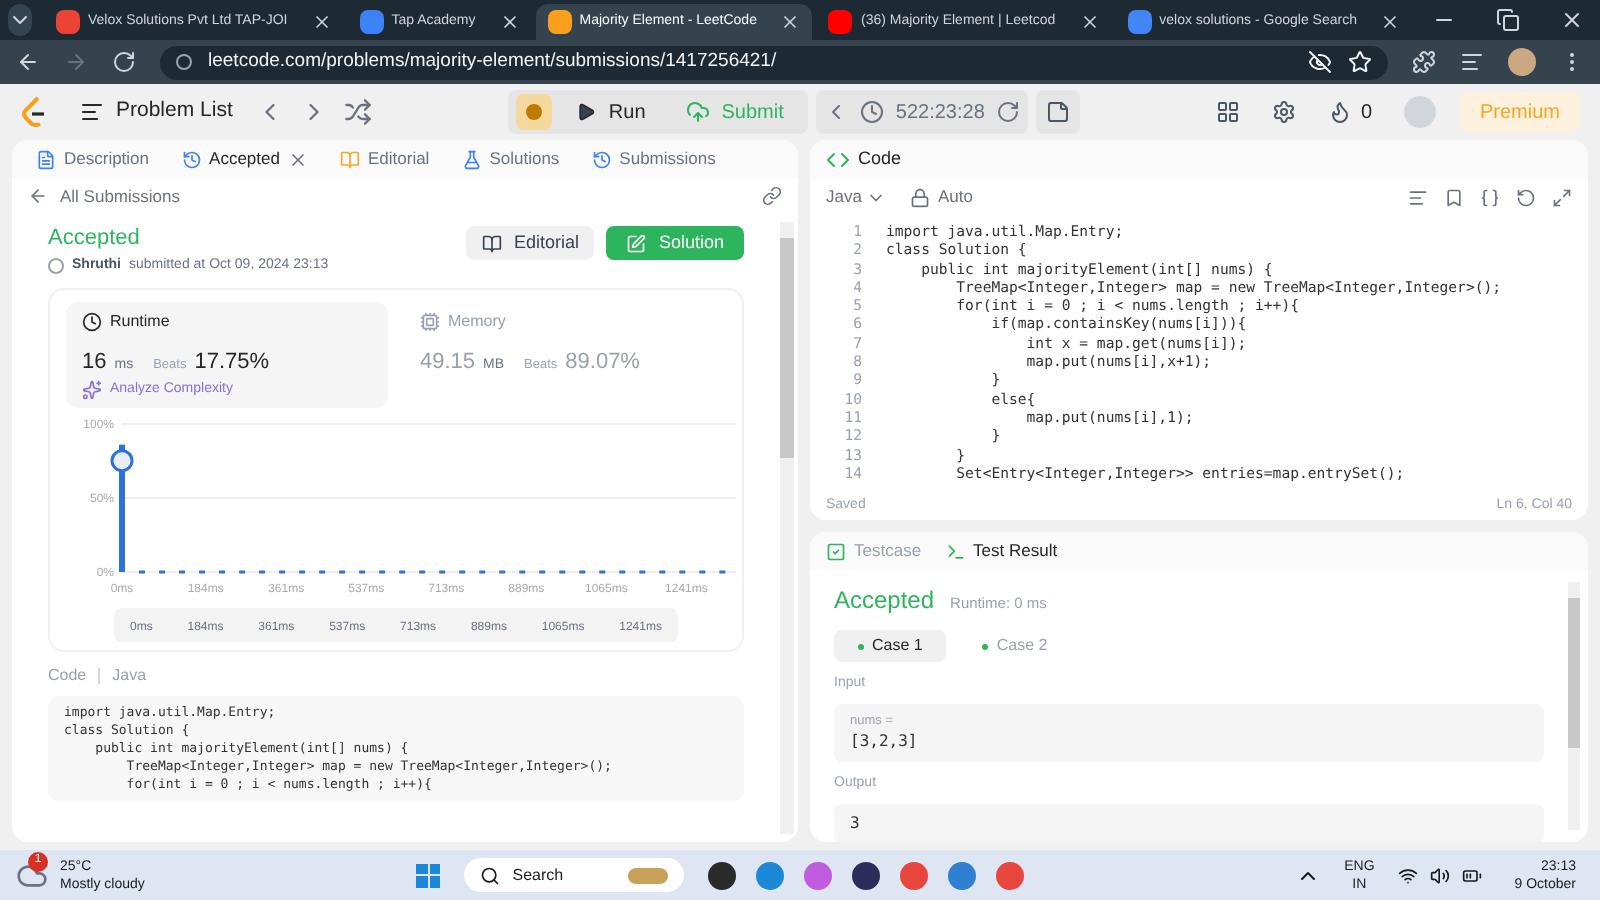  What do you see at coordinates (697, 112) in the screenshot?
I see `upload-icon` at bounding box center [697, 112].